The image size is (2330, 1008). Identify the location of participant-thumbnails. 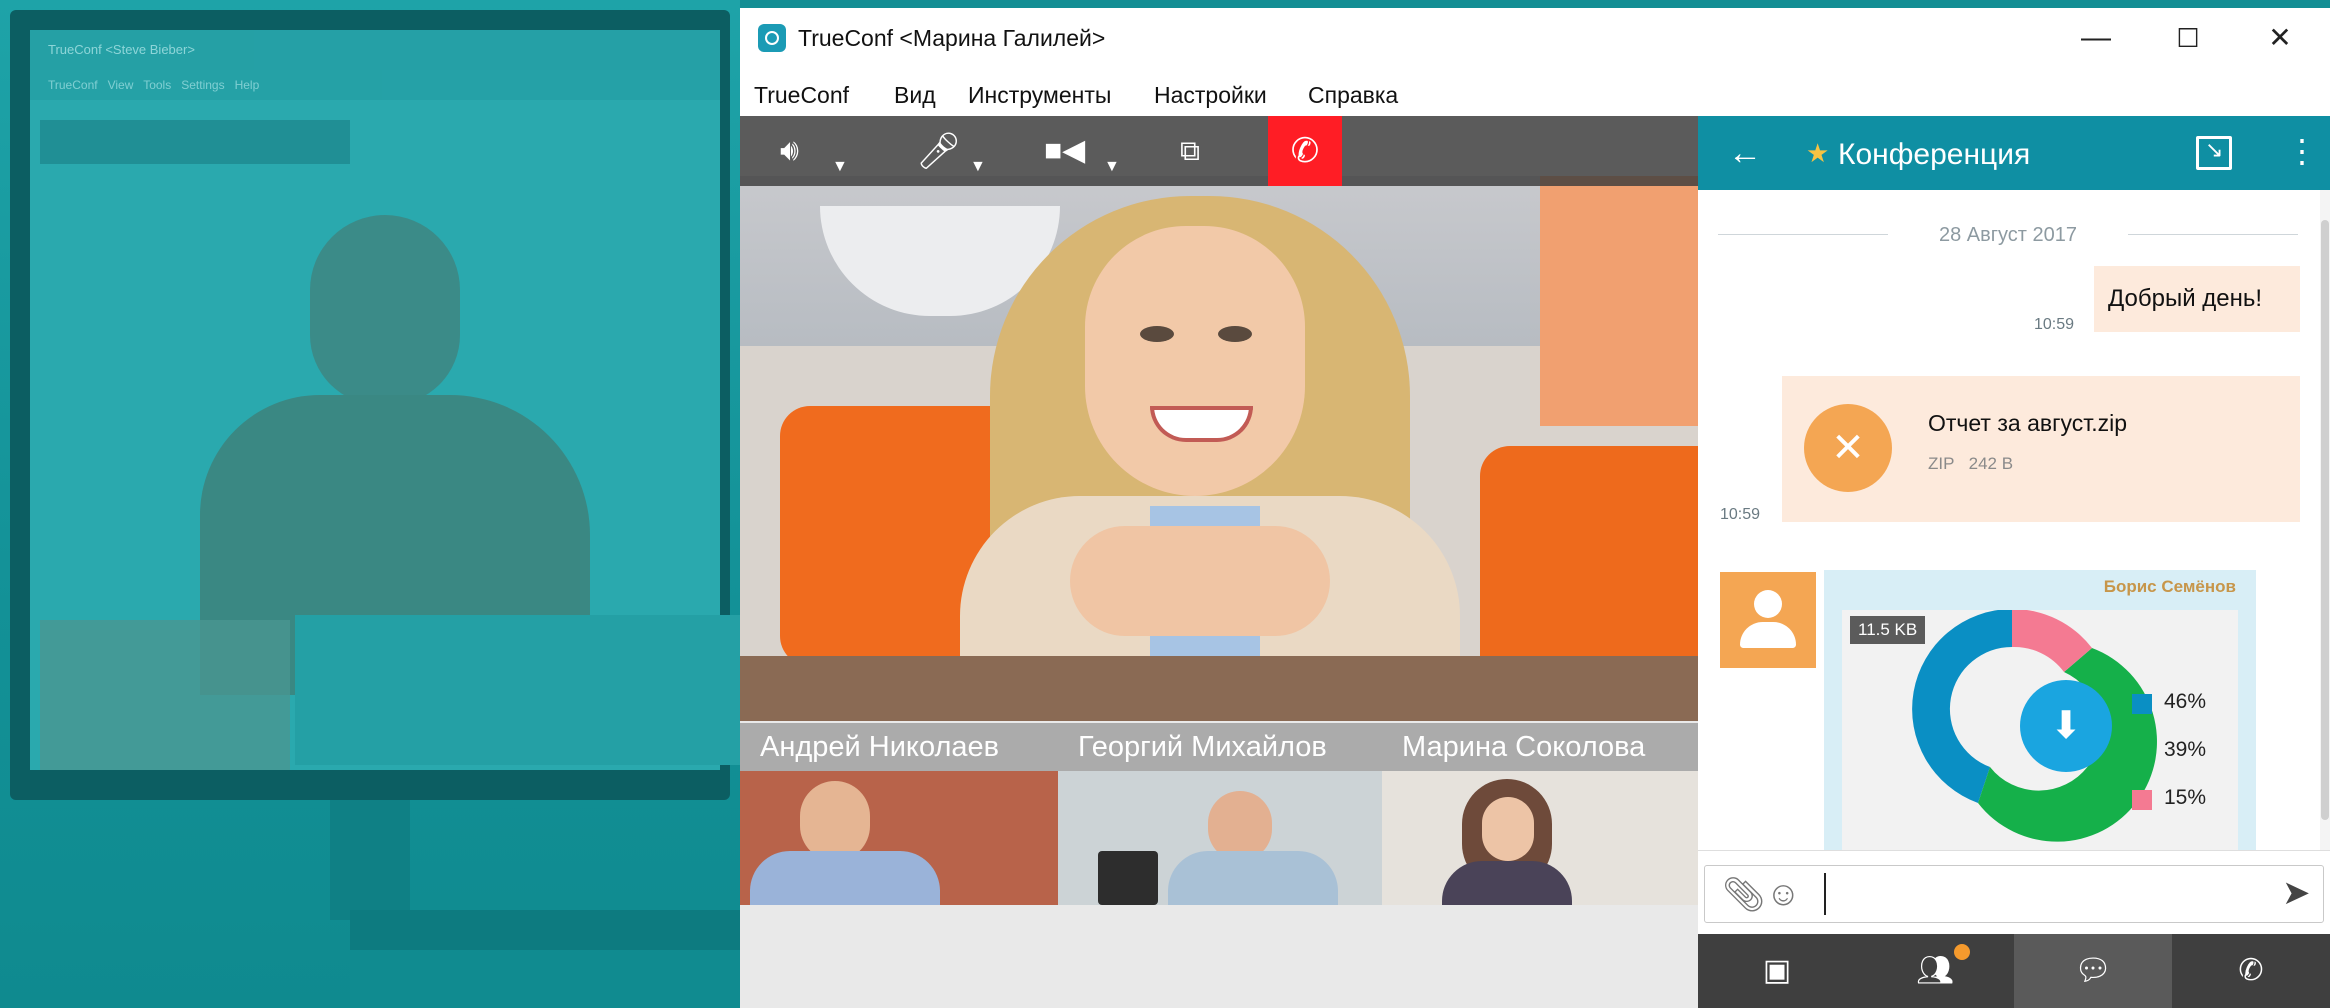
(1219, 838).